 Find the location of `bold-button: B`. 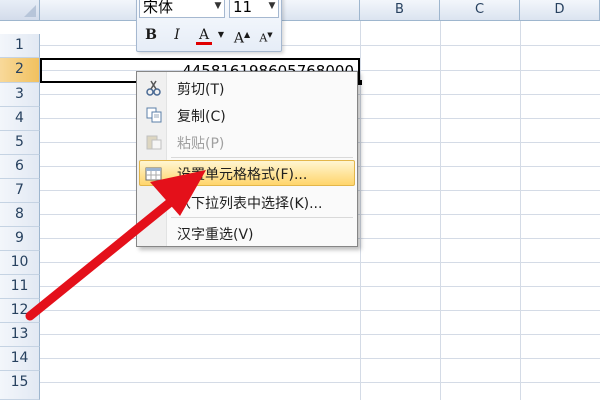

bold-button: B is located at coordinates (151, 35).